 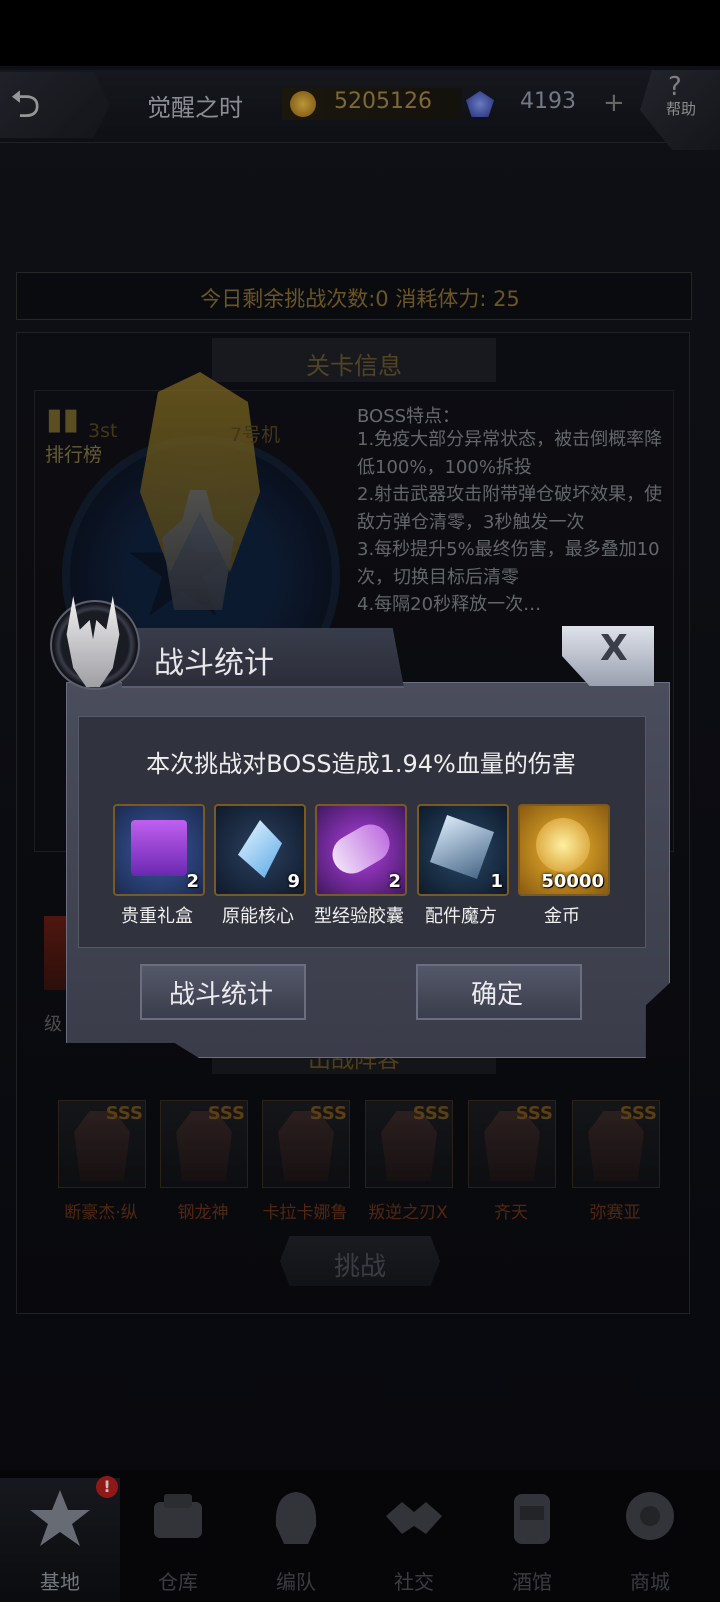 I want to click on reward-qty: 9, so click(x=293, y=881).